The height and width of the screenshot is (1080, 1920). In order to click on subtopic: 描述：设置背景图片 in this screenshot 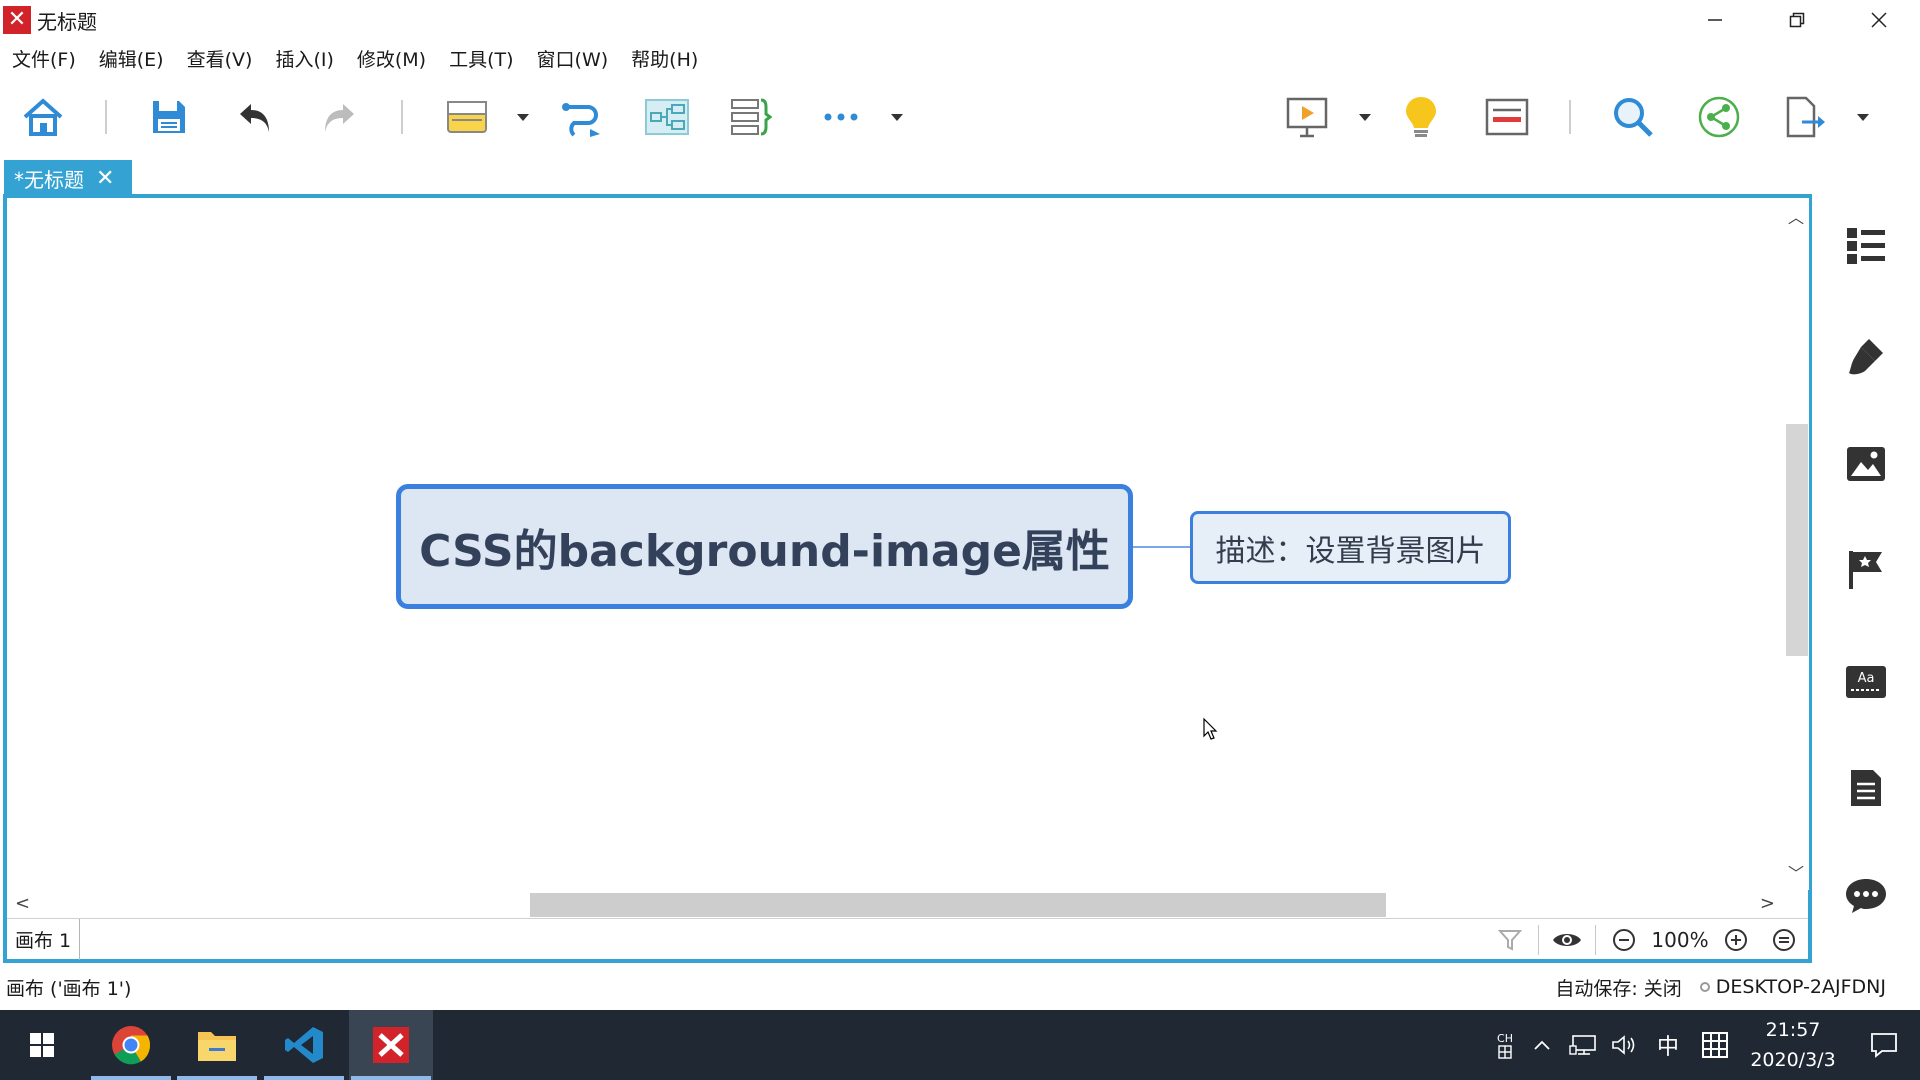, I will do `click(1350, 547)`.